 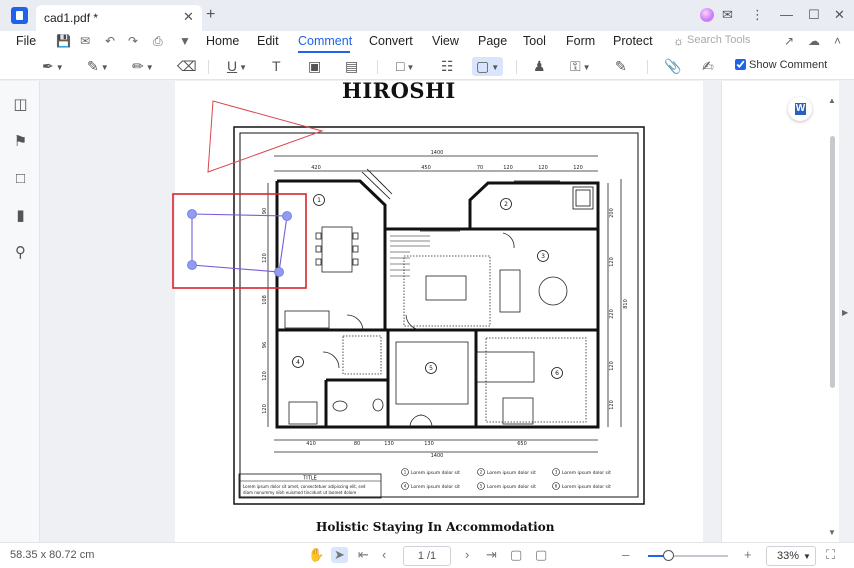 I want to click on zoom-level-select: 33% ▼, so click(x=791, y=556).